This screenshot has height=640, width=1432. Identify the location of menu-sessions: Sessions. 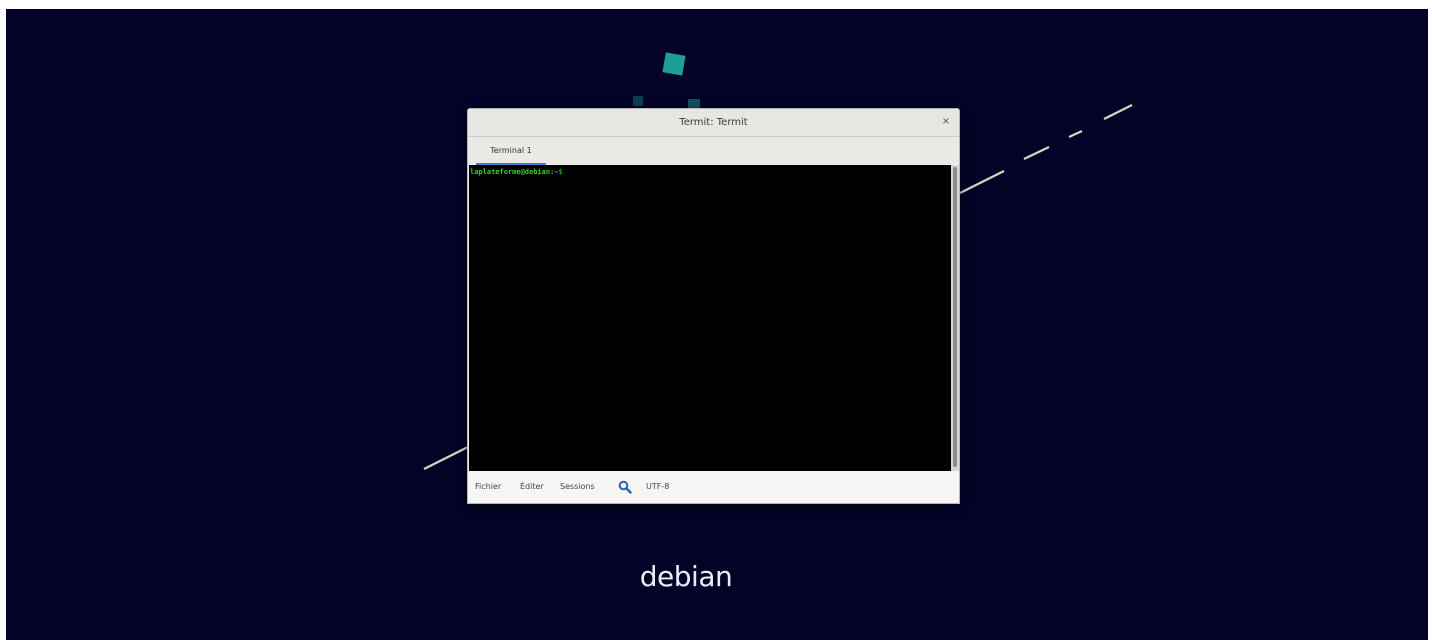
(577, 487).